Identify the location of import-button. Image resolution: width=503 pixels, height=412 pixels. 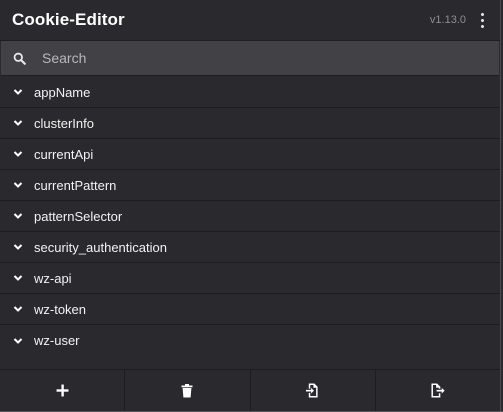
(313, 390).